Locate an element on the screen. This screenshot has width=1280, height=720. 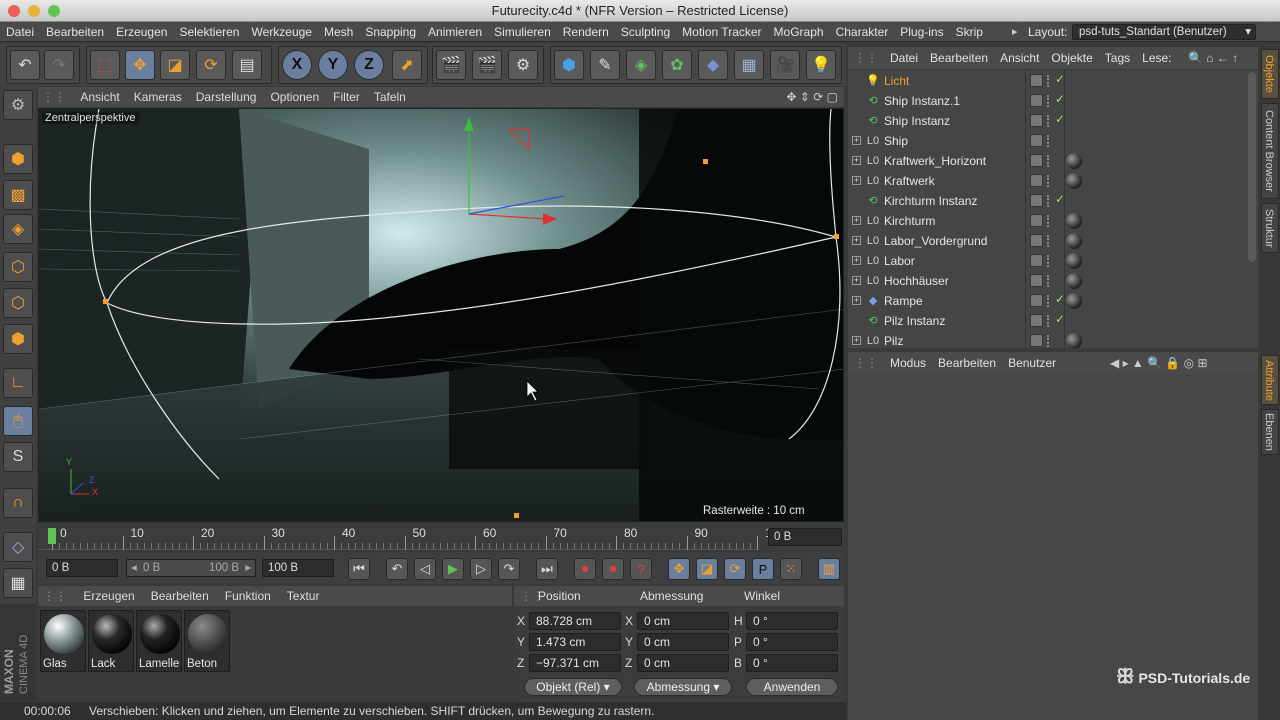
quantize-icon: ▦ is located at coordinates (18, 583).